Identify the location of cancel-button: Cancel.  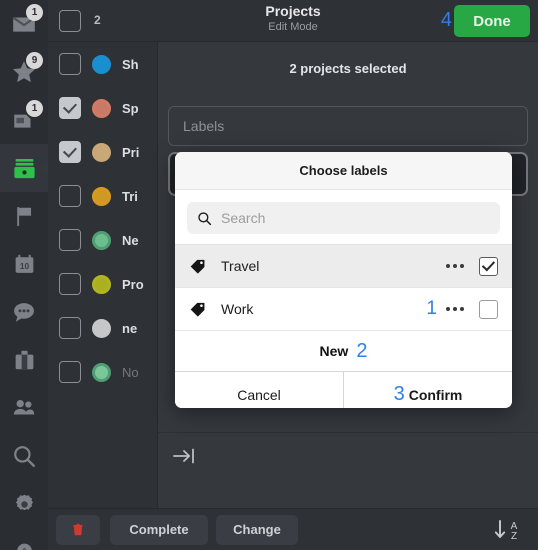
(259, 390).